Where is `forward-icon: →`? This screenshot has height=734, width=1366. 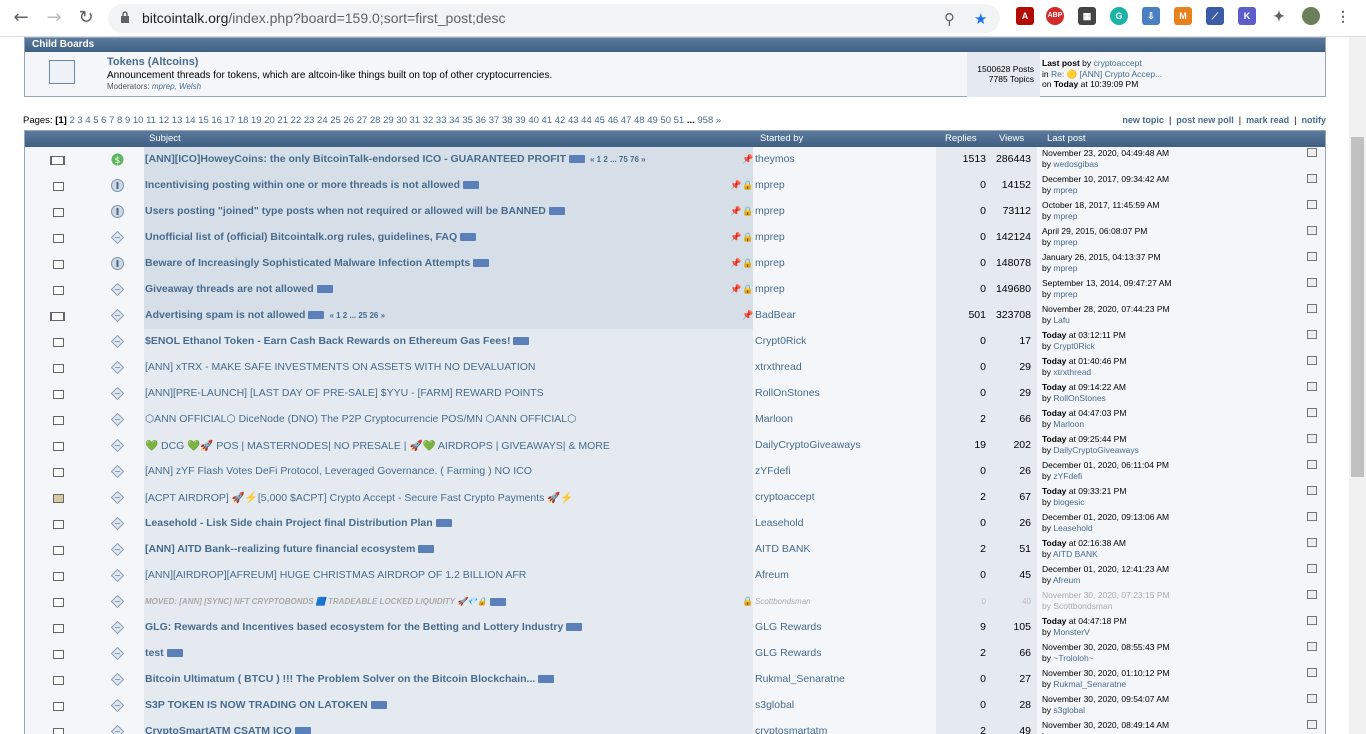
forward-icon: → is located at coordinates (54, 18).